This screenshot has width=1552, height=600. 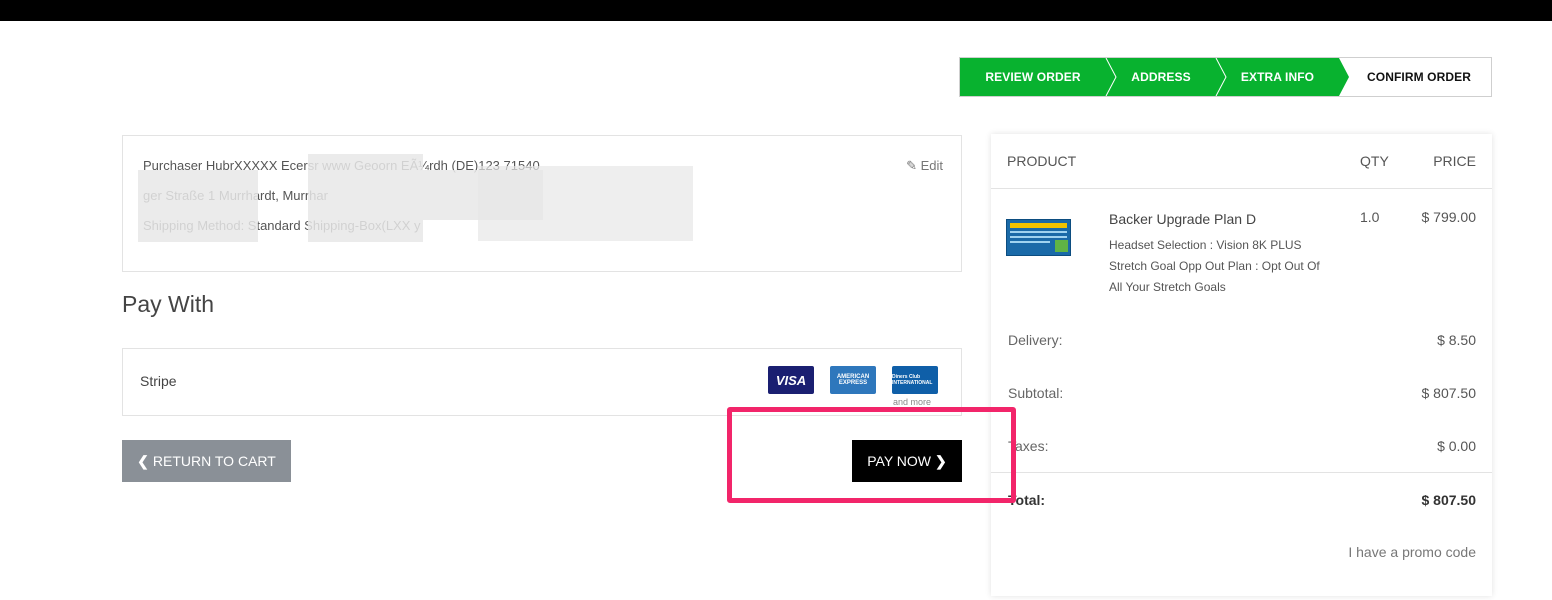 What do you see at coordinates (1027, 500) in the screenshot?
I see `total-label: Total:` at bounding box center [1027, 500].